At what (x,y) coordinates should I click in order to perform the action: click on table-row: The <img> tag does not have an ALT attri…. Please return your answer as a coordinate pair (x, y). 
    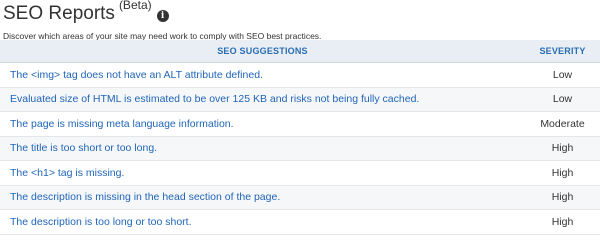
    Looking at the image, I should click on (300, 75).